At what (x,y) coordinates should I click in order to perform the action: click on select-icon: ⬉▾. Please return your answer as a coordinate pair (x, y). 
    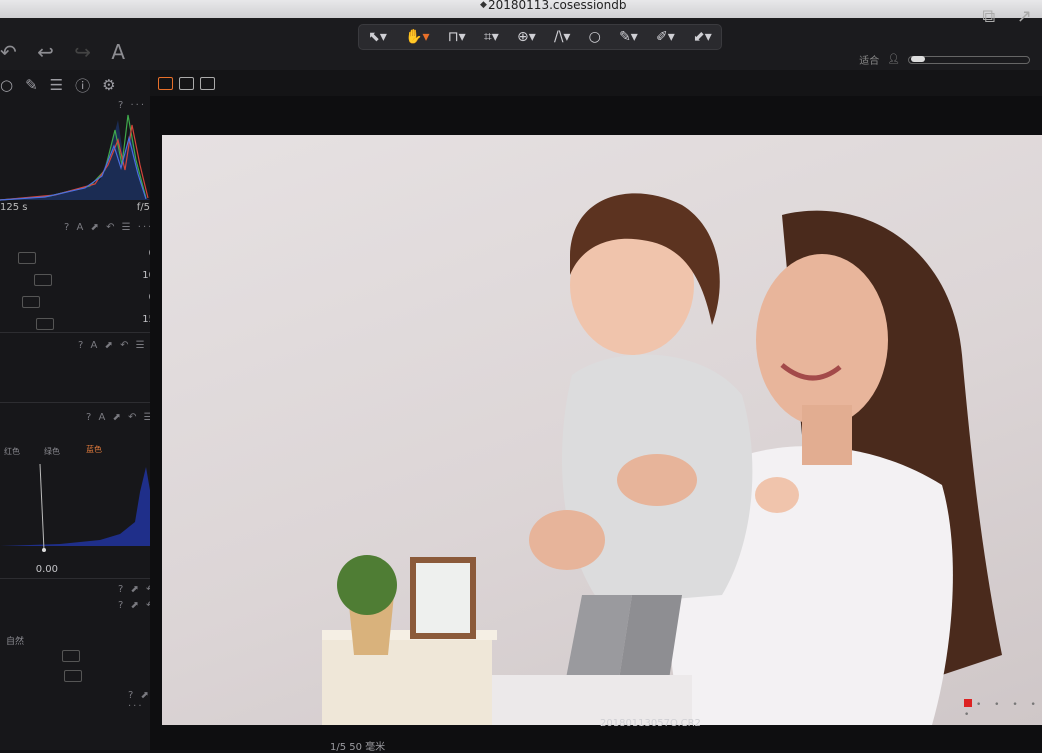
    Looking at the image, I should click on (377, 37).